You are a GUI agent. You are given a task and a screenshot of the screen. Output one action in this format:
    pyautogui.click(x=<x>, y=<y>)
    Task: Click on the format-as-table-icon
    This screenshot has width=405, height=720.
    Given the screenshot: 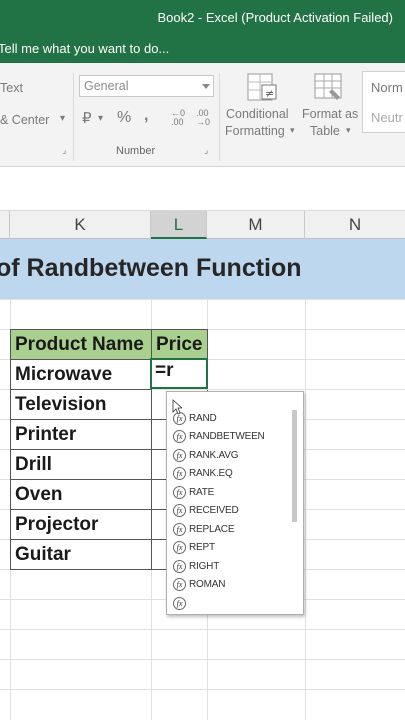 What is the action you would take?
    pyautogui.click(x=329, y=88)
    